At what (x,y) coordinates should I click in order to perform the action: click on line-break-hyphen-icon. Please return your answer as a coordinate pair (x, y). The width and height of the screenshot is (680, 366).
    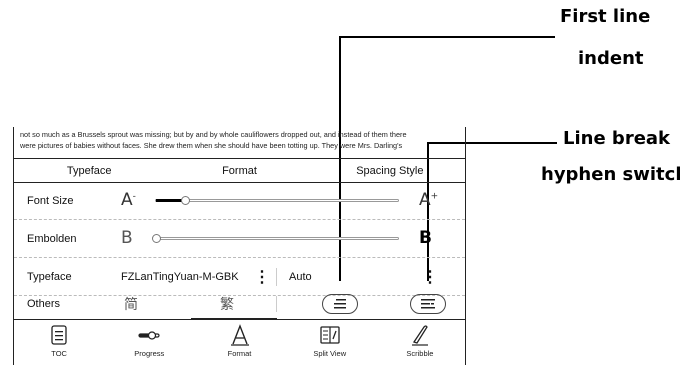
    Looking at the image, I should click on (428, 304).